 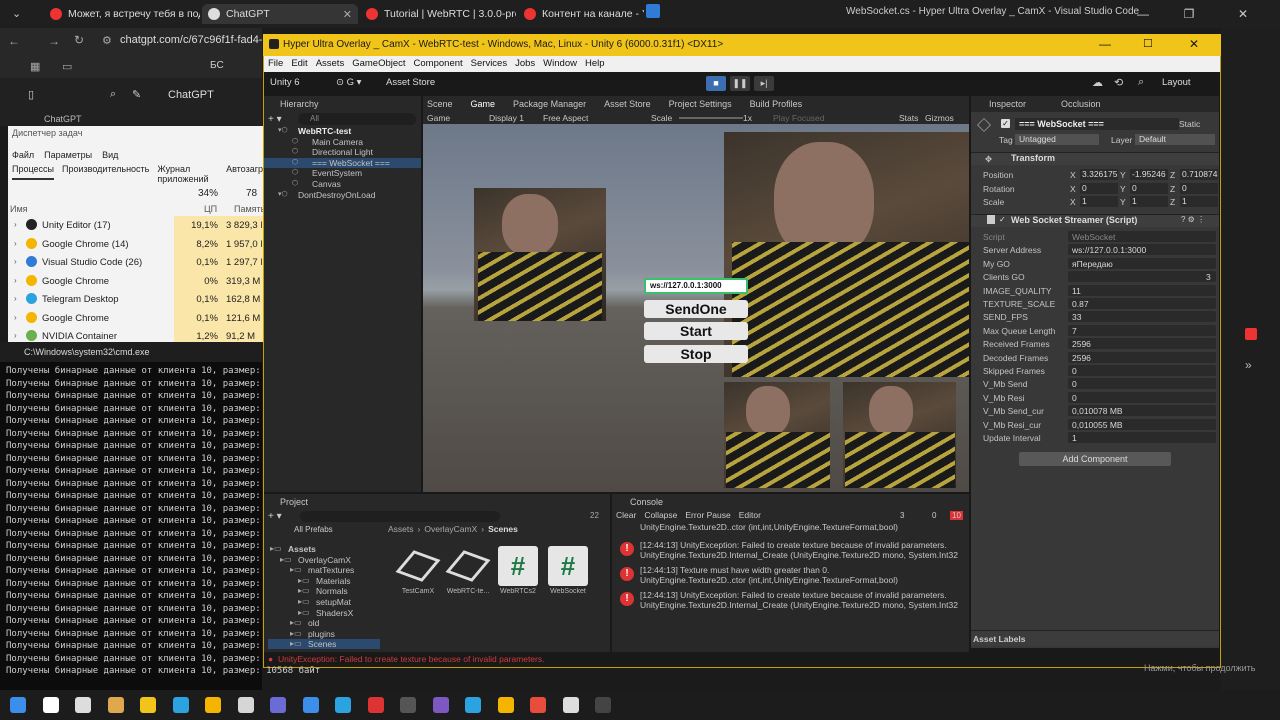 What do you see at coordinates (1248, 365) in the screenshot?
I see `chevron-right-icon: »` at bounding box center [1248, 365].